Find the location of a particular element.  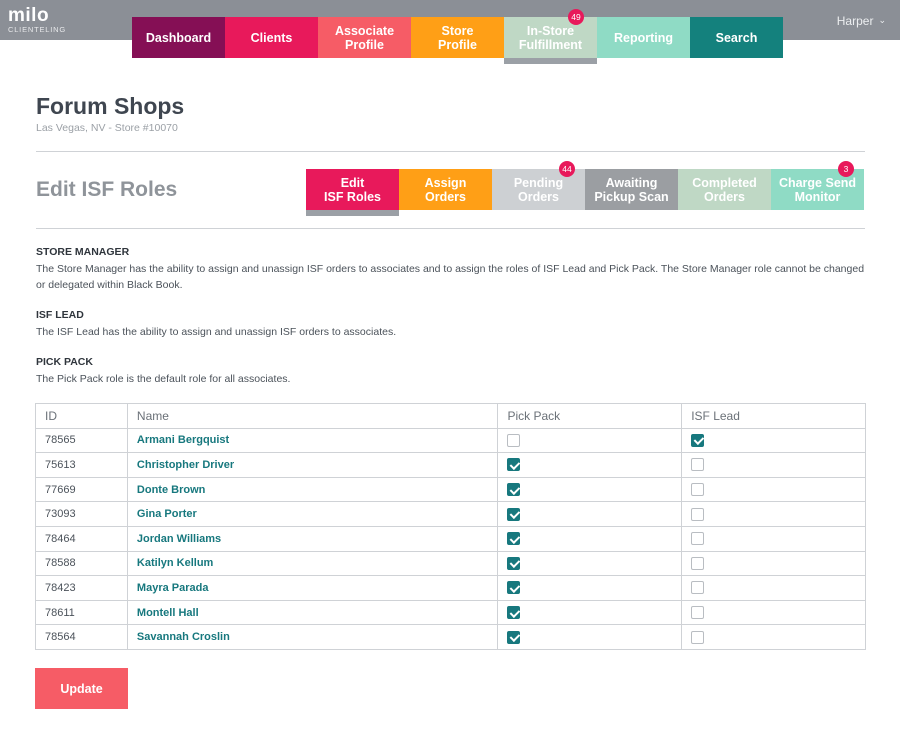

nav-clients: Clients is located at coordinates (271, 37).